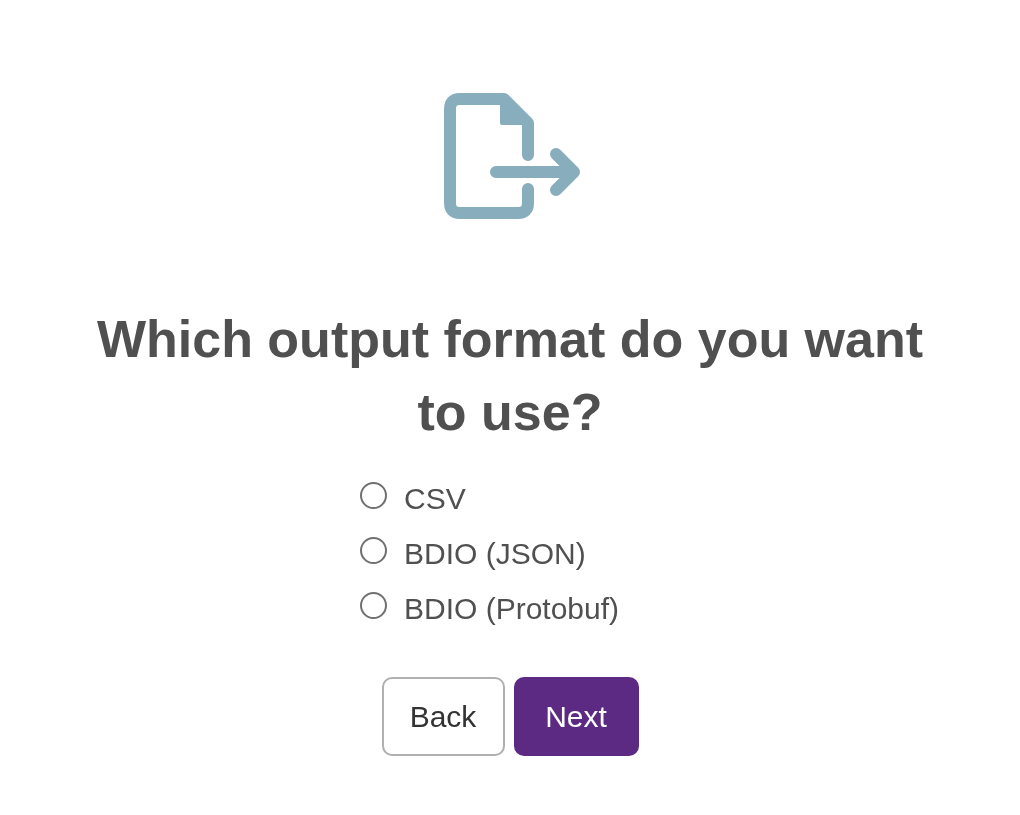  I want to click on question-heading: Which output format do you want to use?, so click(510, 376).